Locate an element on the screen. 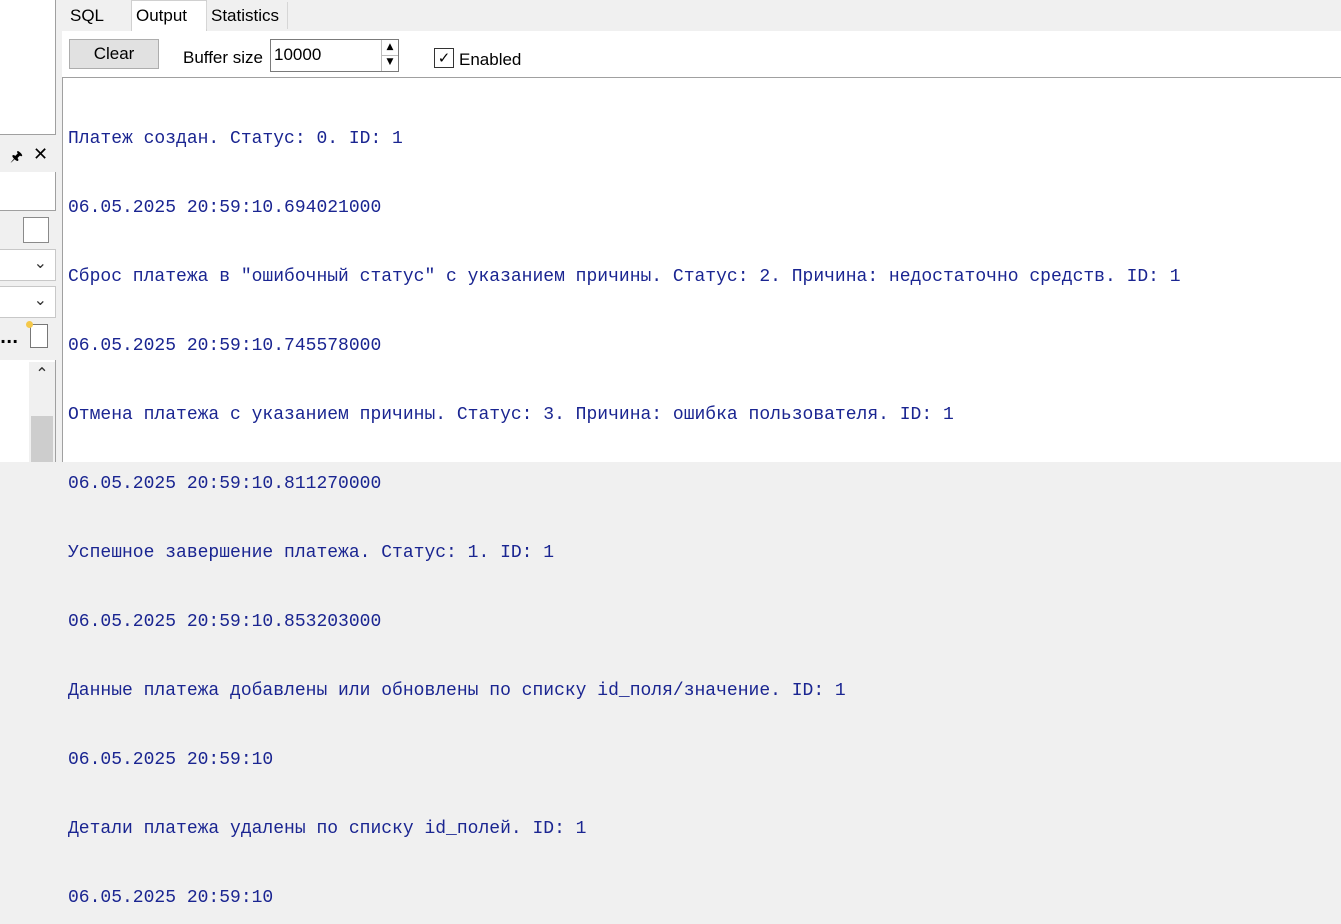 The height and width of the screenshot is (924, 1341). left-panel-scrollbar: ⌃ is located at coordinates (42, 412).